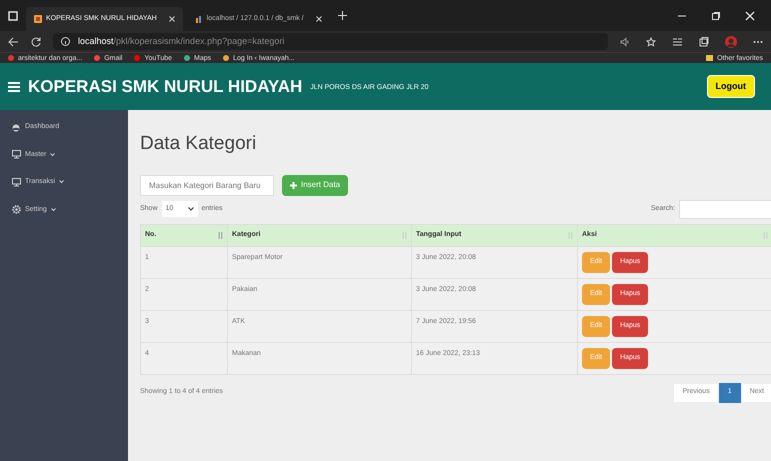 This screenshot has width=771, height=461. Describe the element at coordinates (625, 41) in the screenshot. I see `speaker-icon` at that location.